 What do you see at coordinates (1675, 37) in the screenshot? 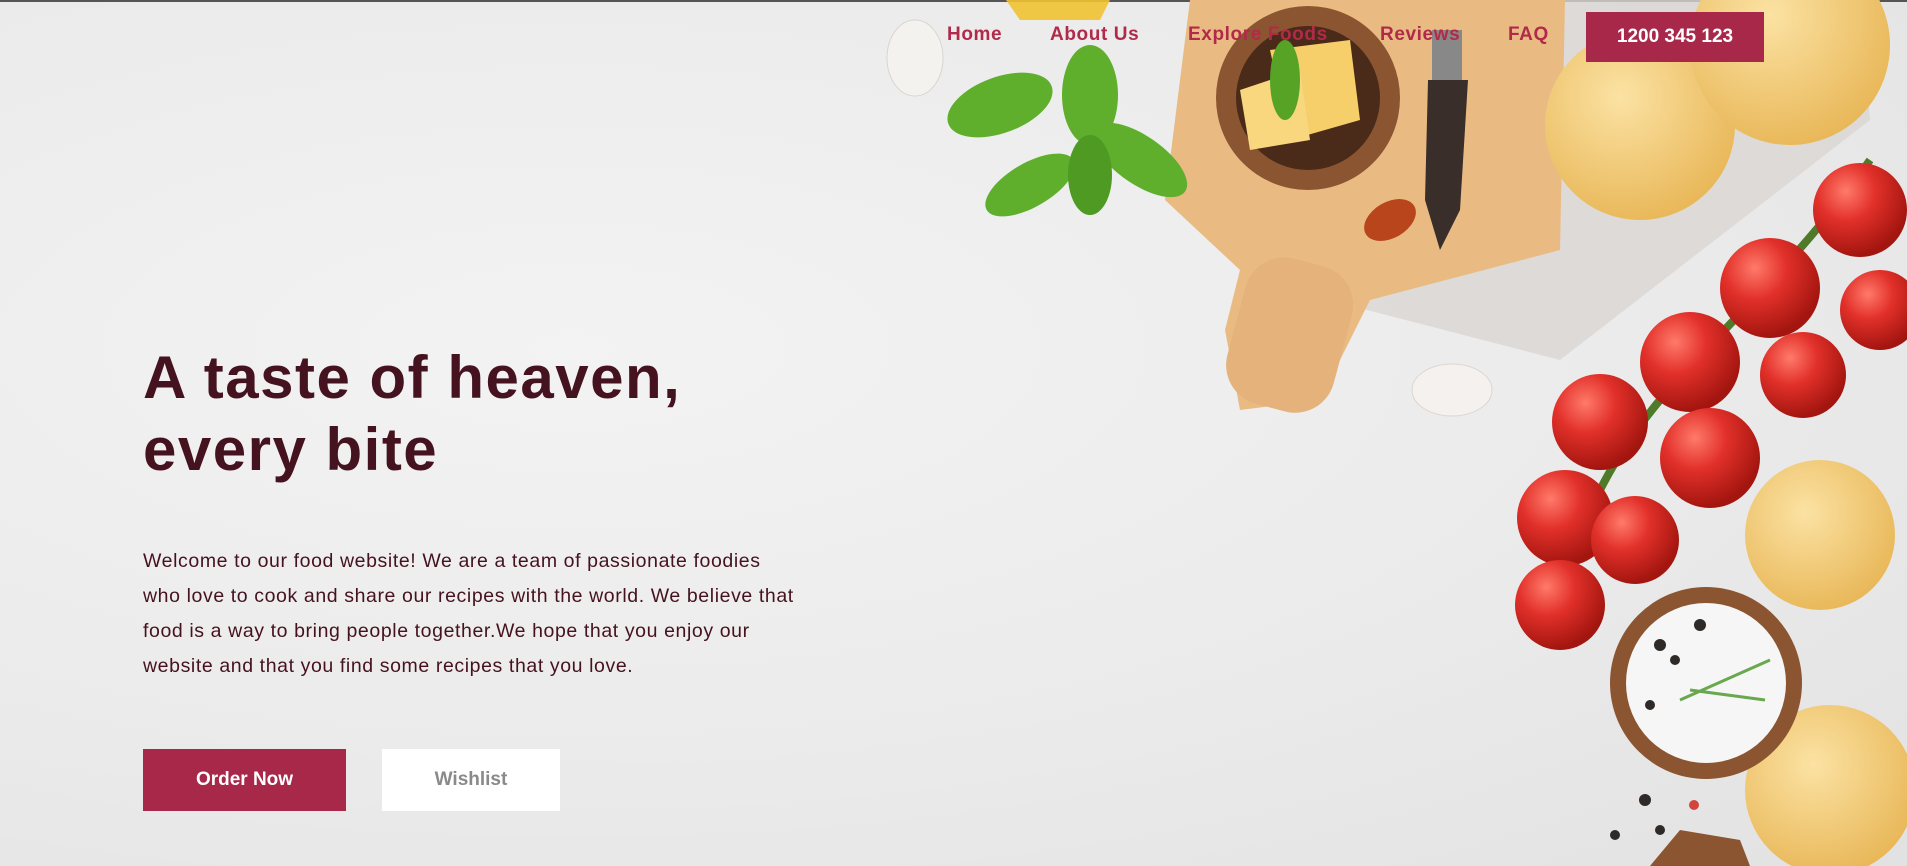
I see `phone-number-button: 1200 345 123` at bounding box center [1675, 37].